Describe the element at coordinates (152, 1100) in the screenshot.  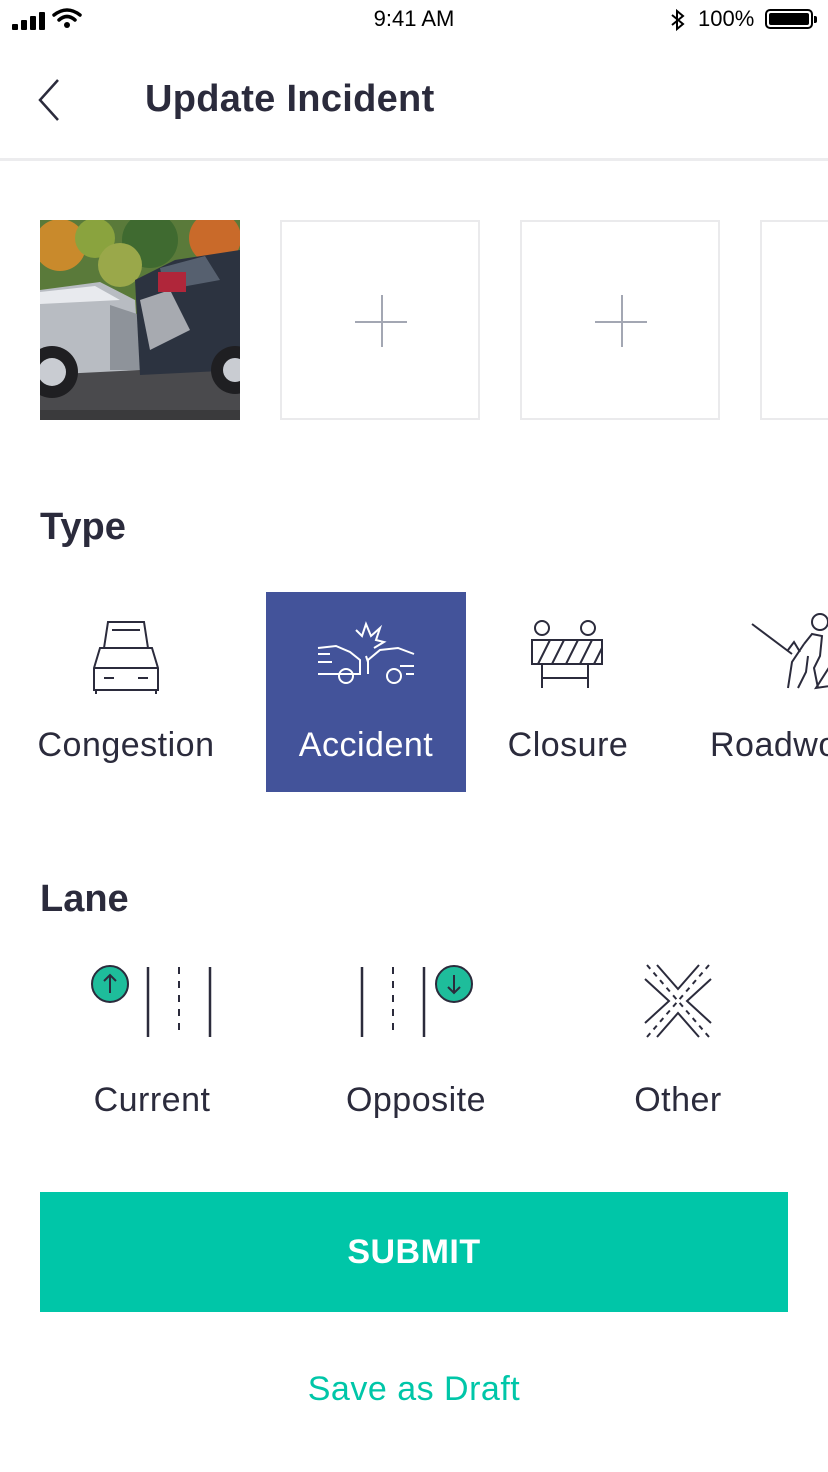
I see `lane-label: Current` at that location.